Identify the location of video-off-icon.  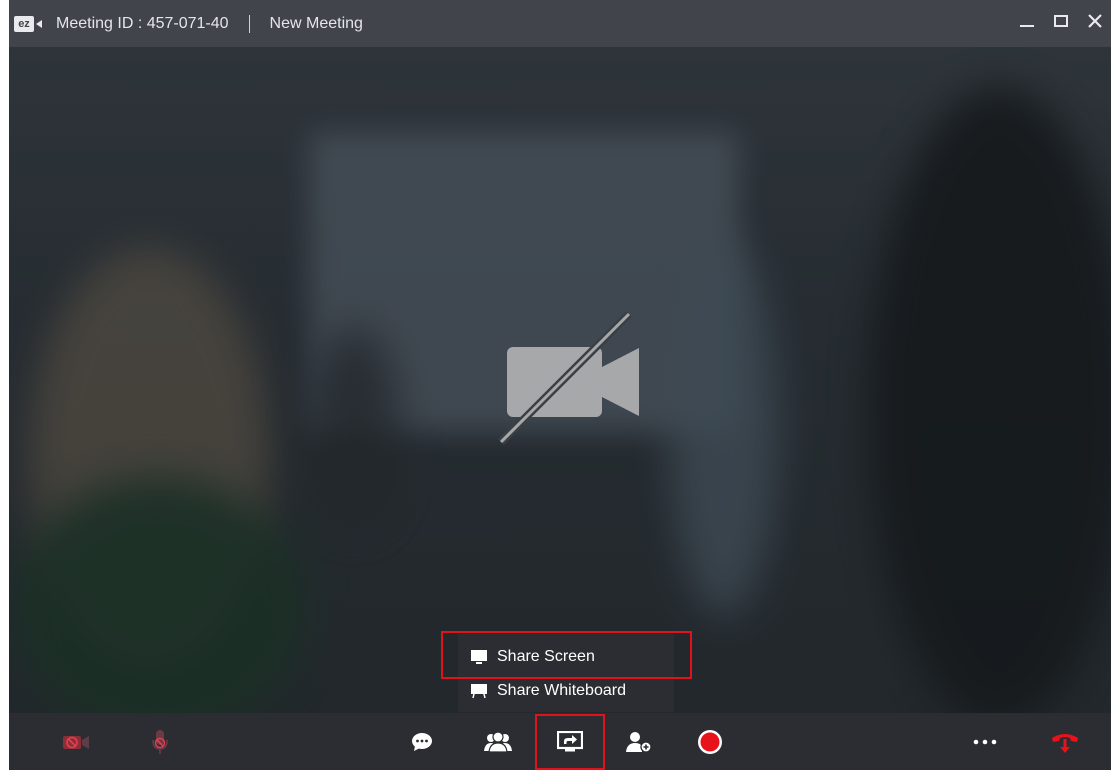
(76, 742).